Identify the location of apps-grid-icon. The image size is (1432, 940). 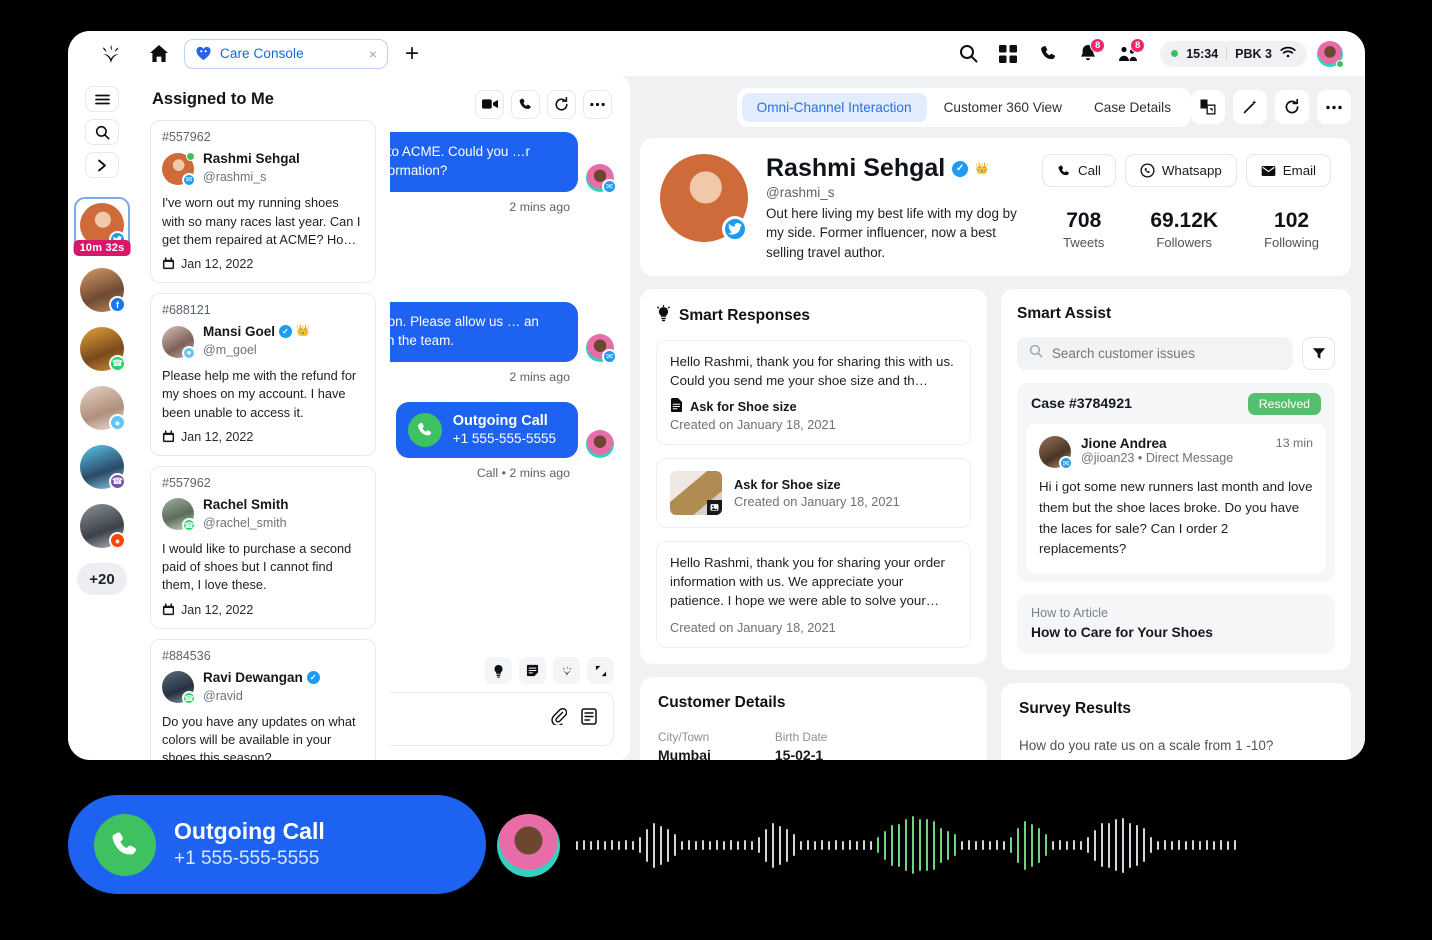
(1008, 54).